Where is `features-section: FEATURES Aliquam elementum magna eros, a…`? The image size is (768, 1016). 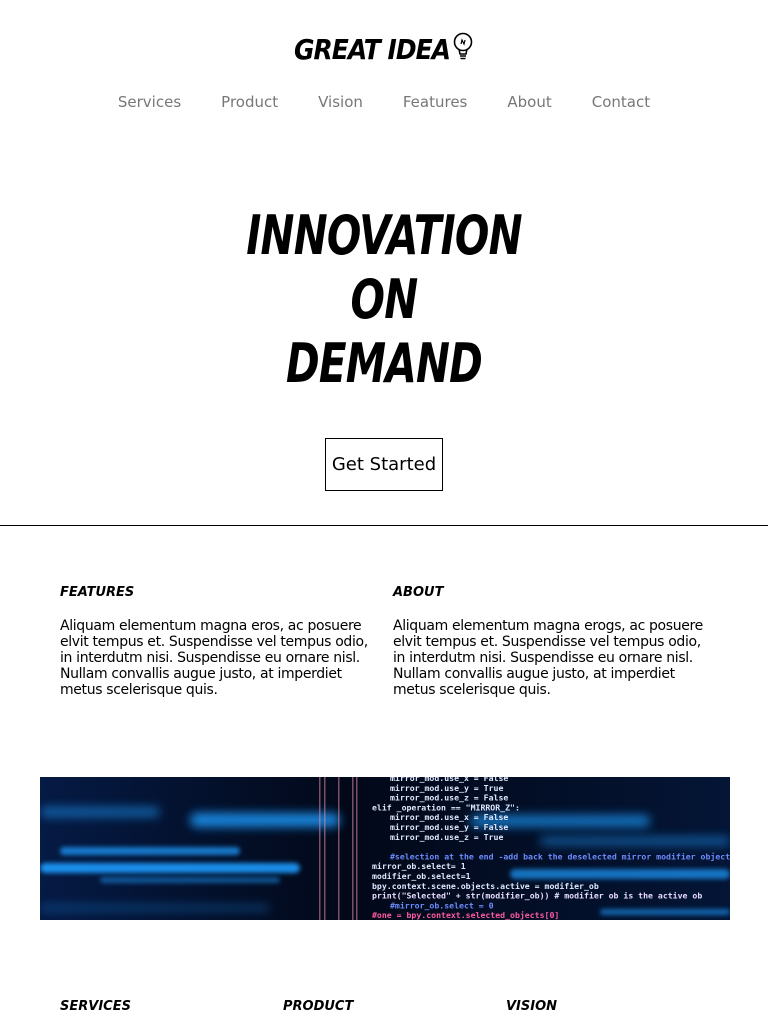 features-section: FEATURES Aliquam elementum magna eros, a… is located at coordinates (219, 641).